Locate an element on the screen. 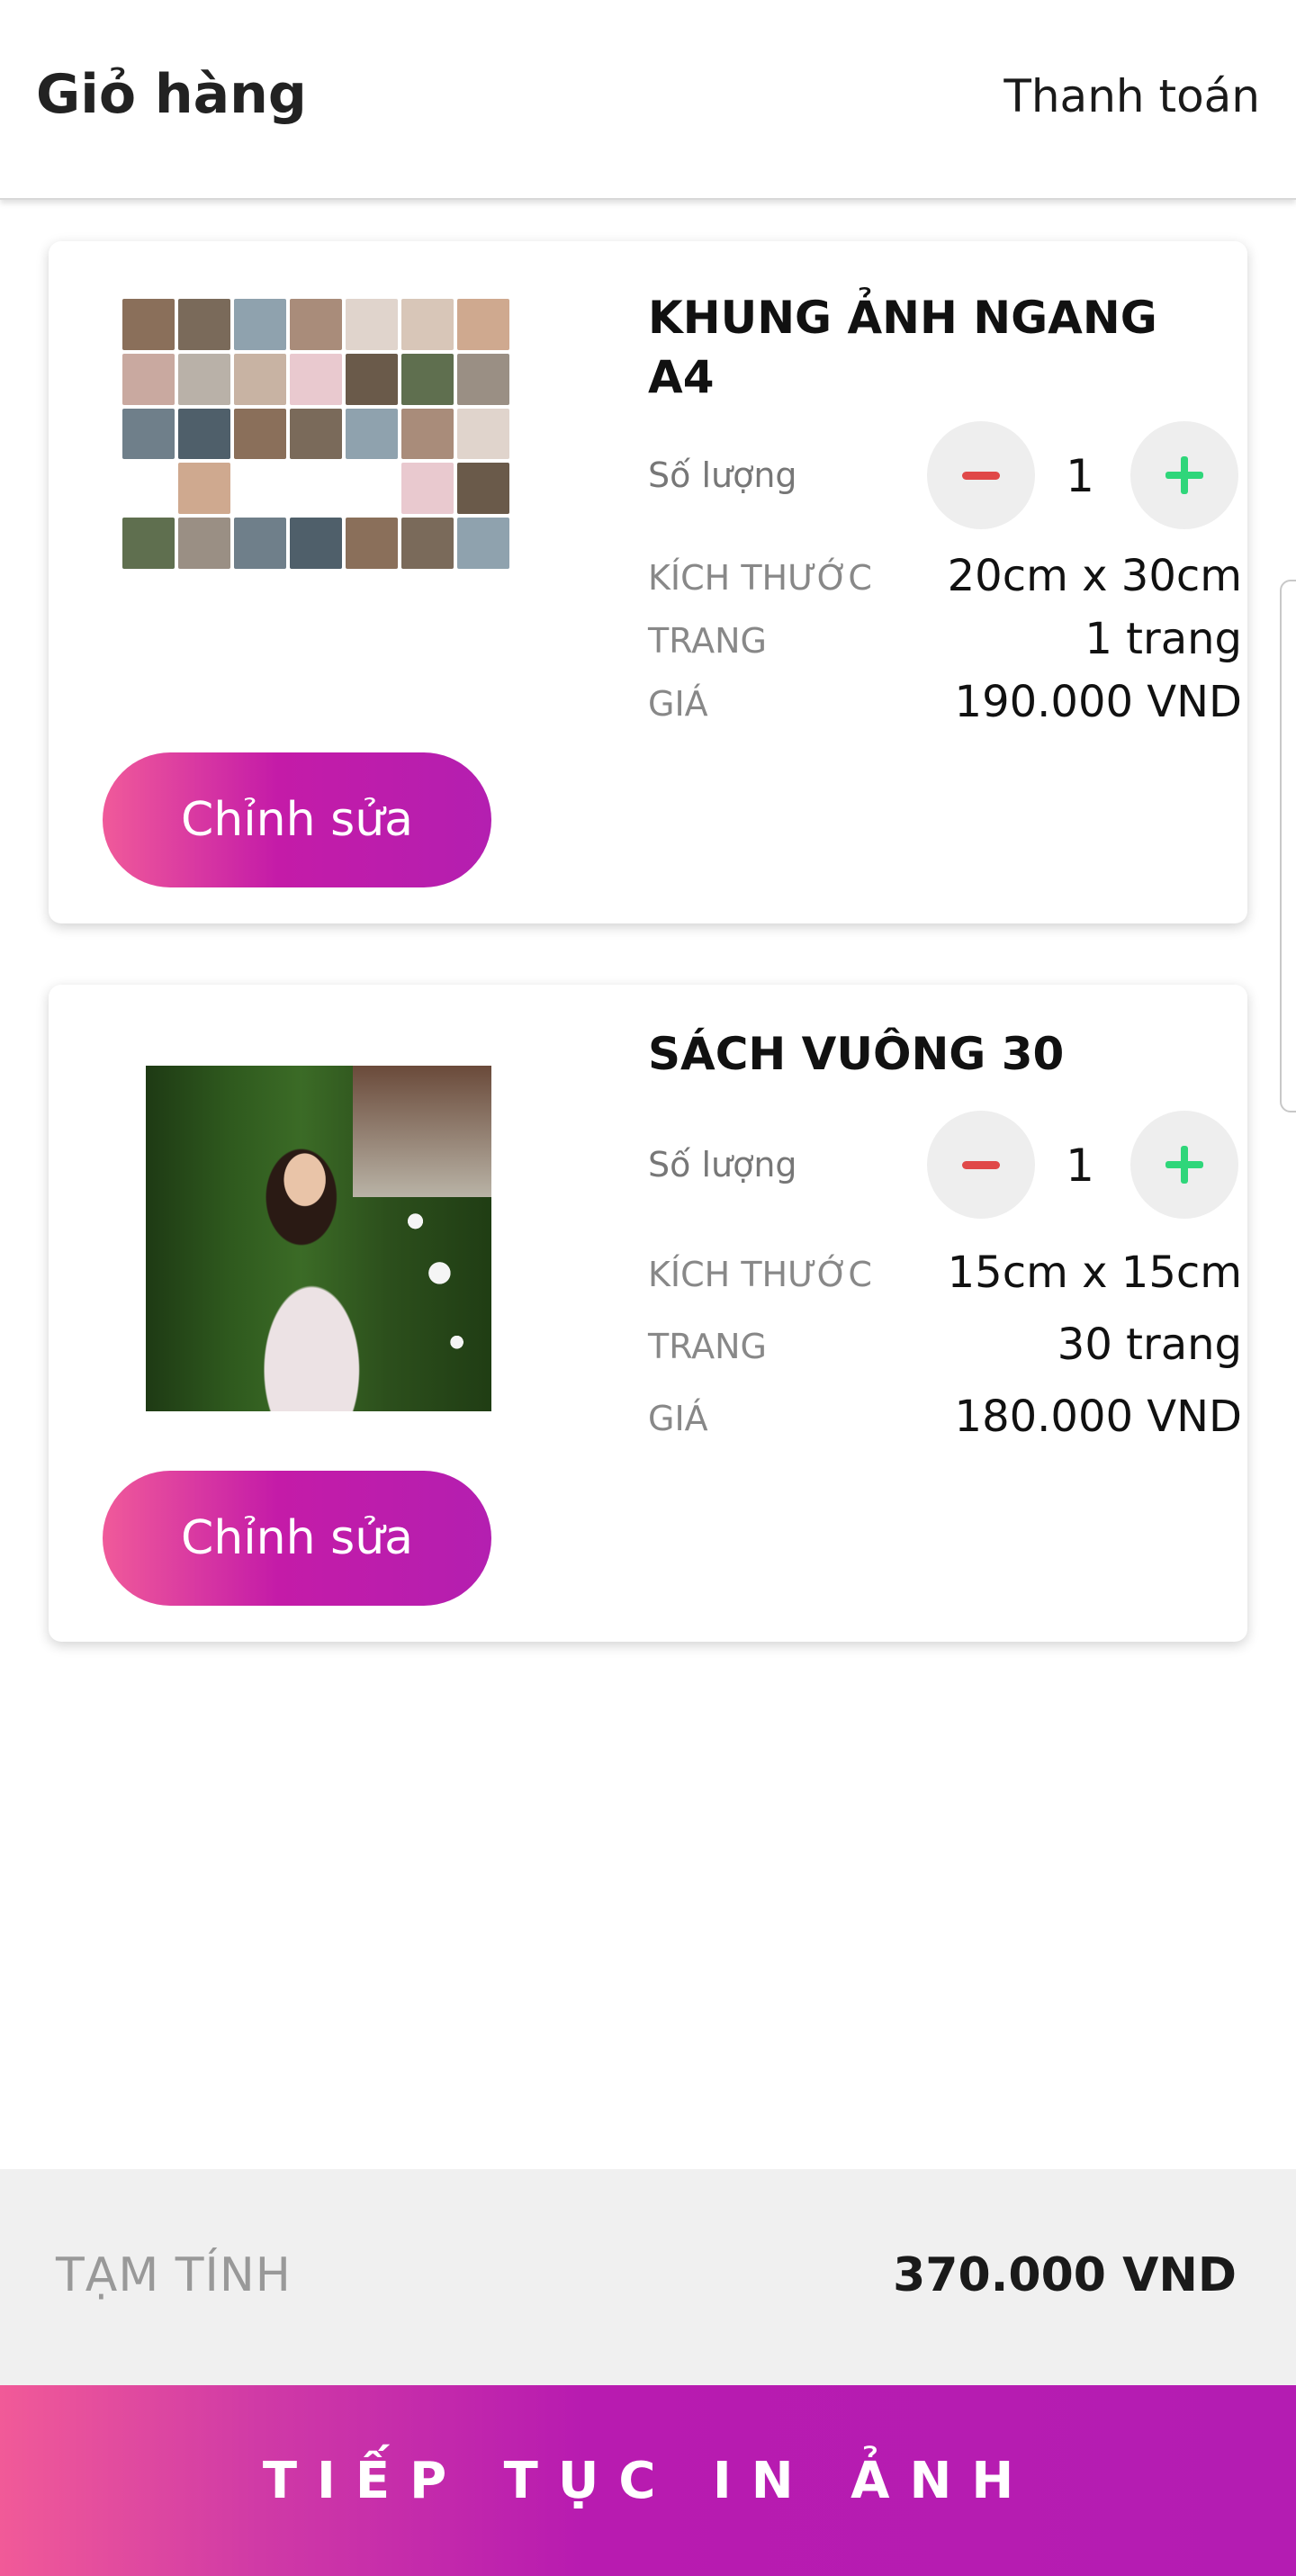  continue-printing-button: TIẾP TỤC IN ẢNH is located at coordinates (648, 2480).